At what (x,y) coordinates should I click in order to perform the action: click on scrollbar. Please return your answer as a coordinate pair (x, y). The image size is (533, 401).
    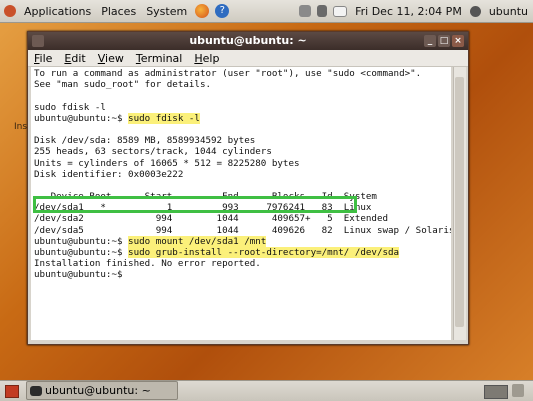
    Looking at the image, I should click on (459, 203).